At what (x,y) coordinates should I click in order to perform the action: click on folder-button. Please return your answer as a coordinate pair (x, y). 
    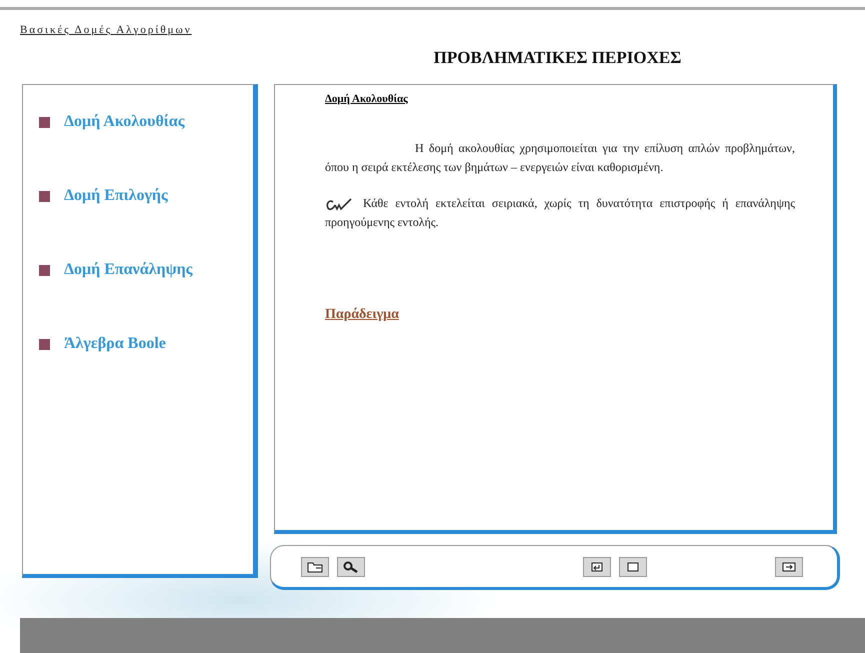
    Looking at the image, I should click on (315, 566).